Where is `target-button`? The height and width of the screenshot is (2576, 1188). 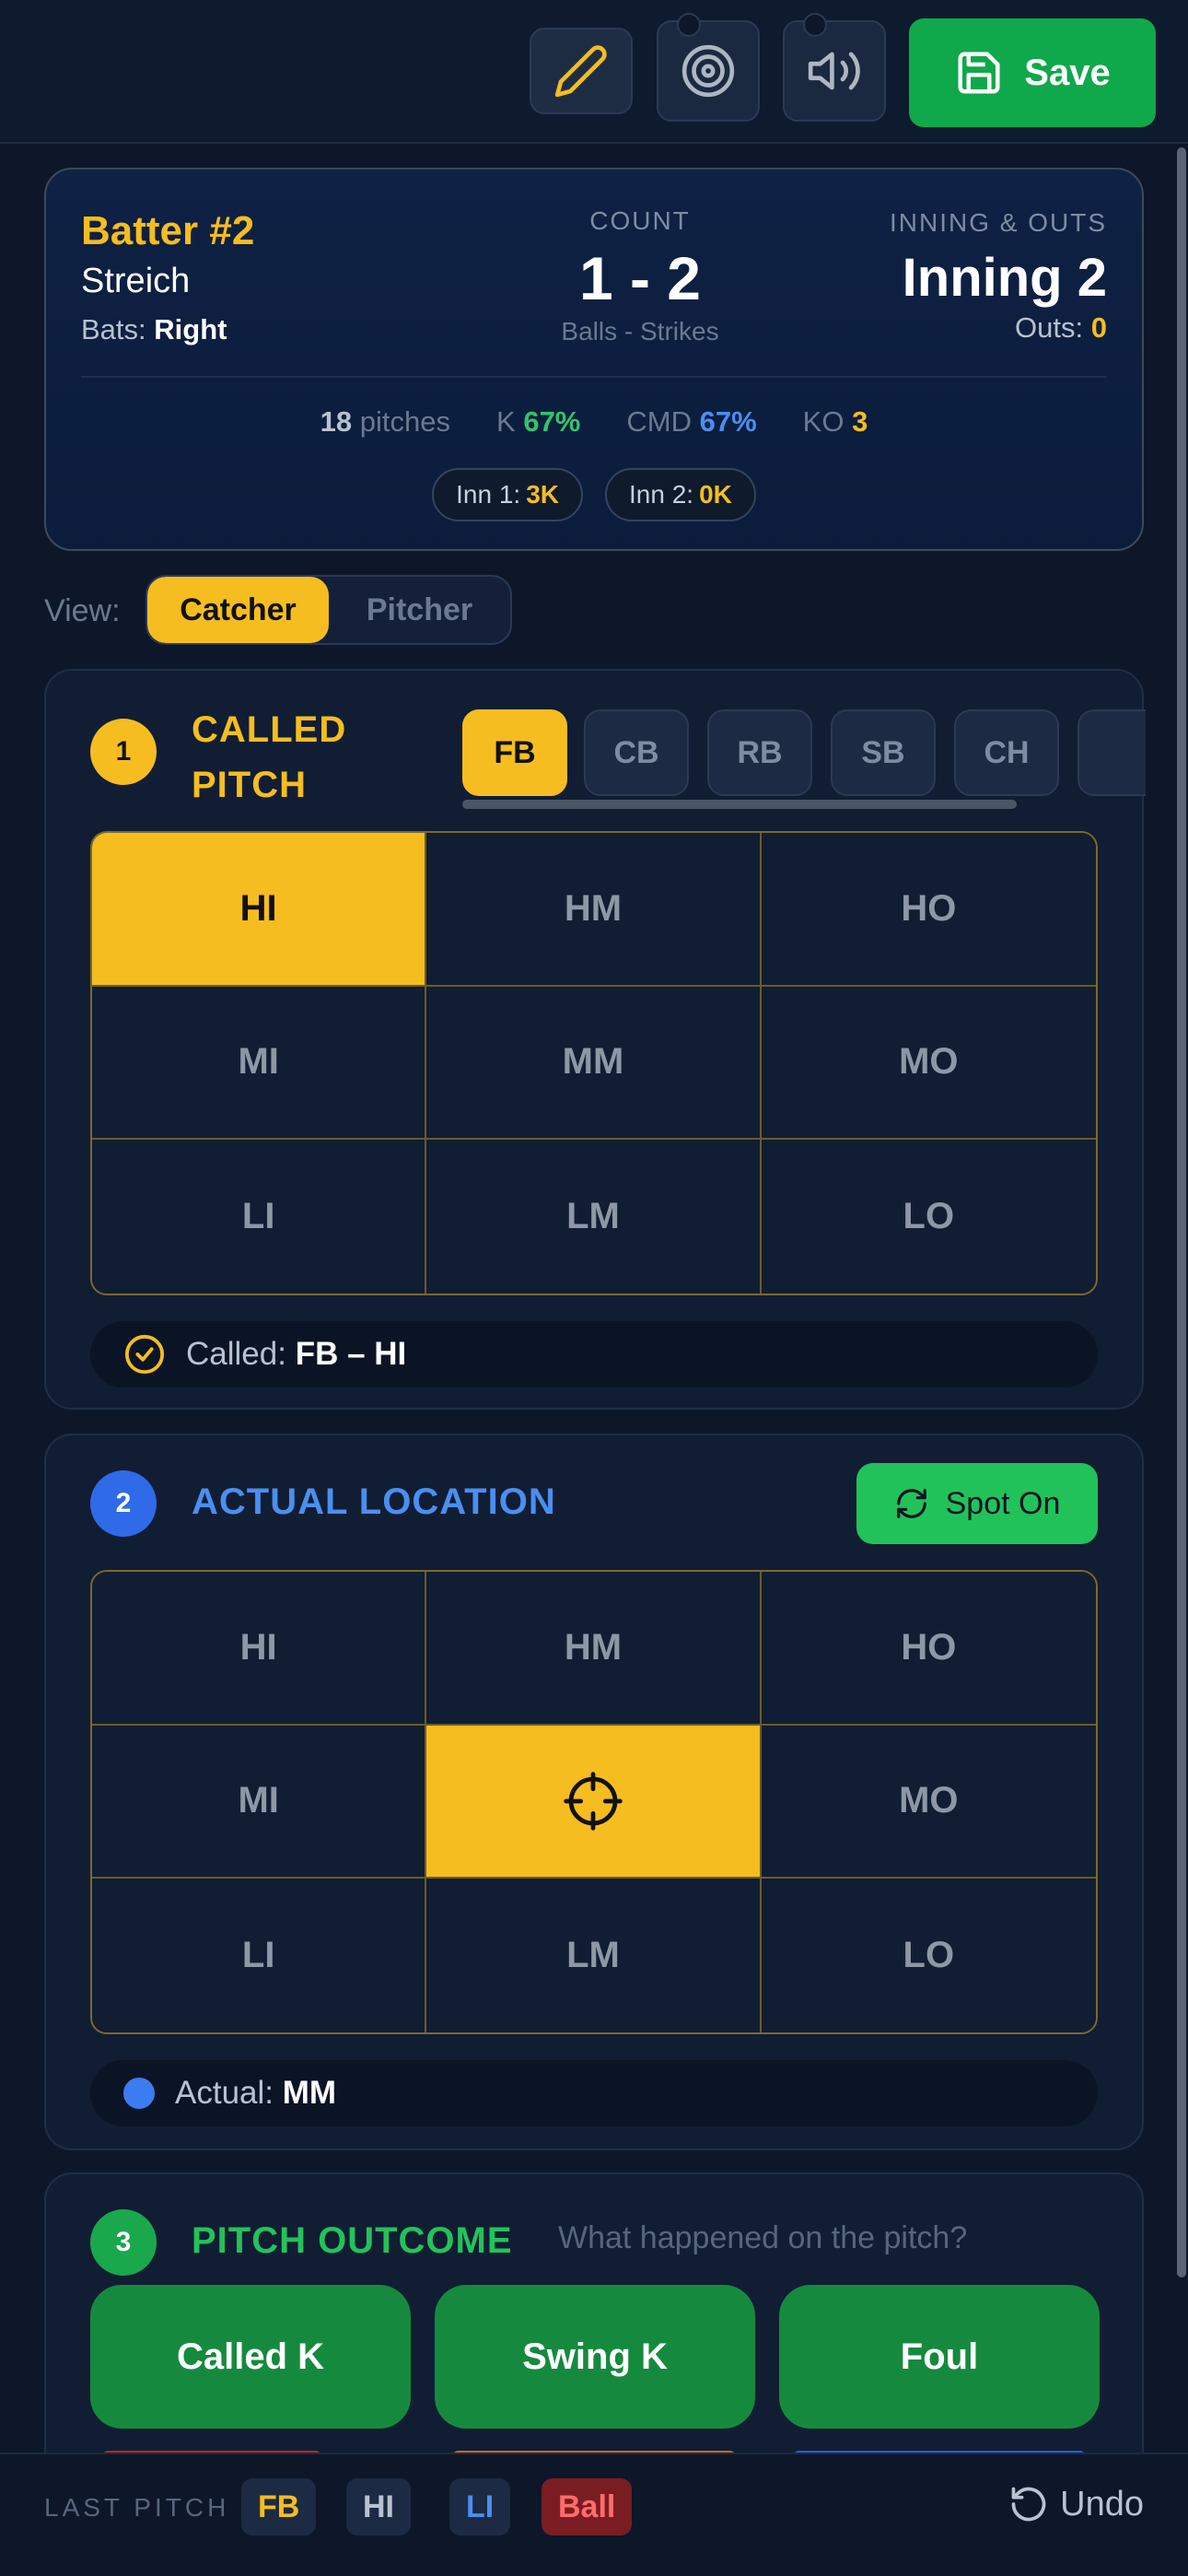 target-button is located at coordinates (708, 67).